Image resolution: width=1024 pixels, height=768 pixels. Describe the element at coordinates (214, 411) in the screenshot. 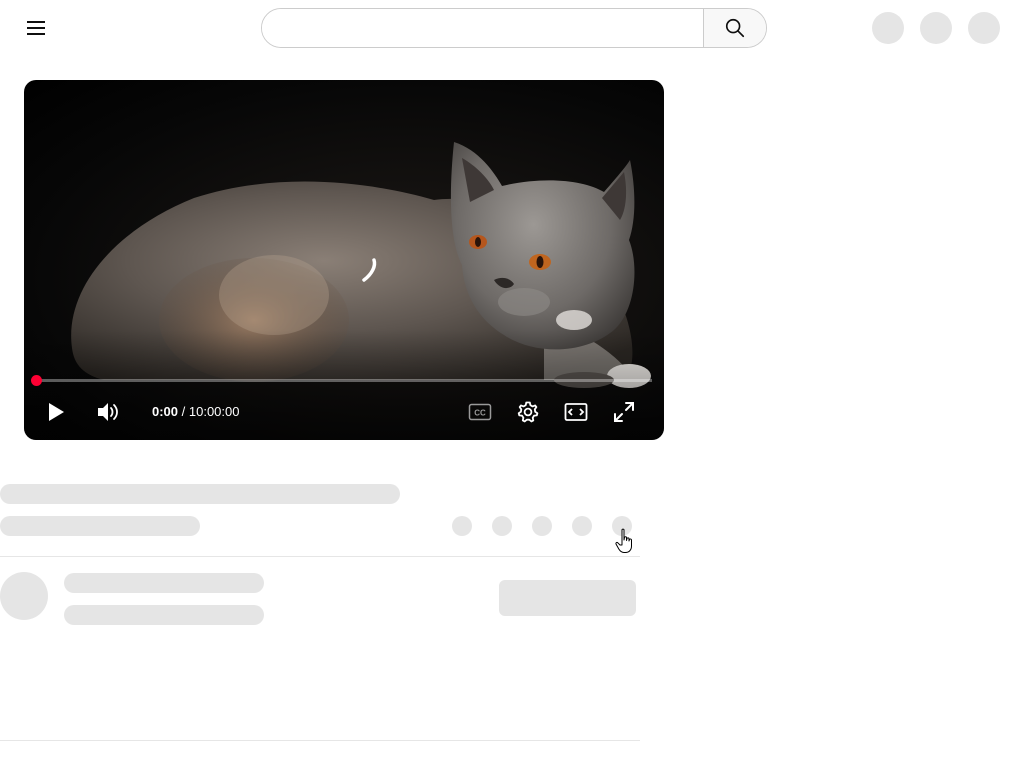

I see `video-duration: 10:00:00` at that location.